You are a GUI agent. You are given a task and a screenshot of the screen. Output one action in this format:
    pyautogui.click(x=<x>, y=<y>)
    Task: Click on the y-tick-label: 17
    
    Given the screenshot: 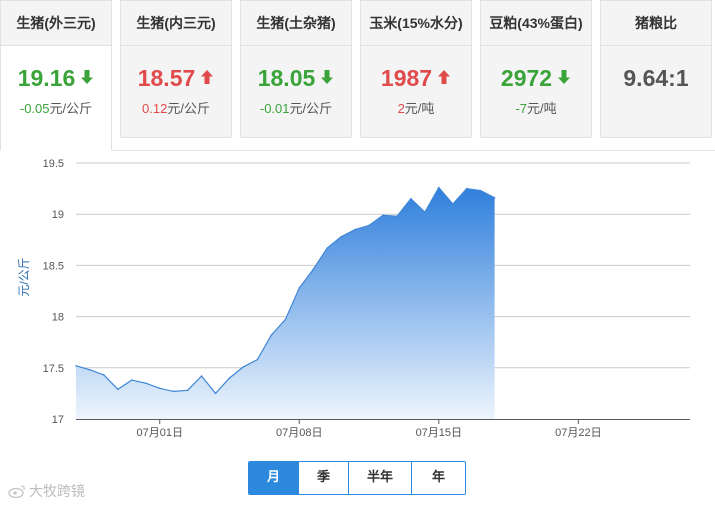 What is the action you would take?
    pyautogui.click(x=58, y=420)
    